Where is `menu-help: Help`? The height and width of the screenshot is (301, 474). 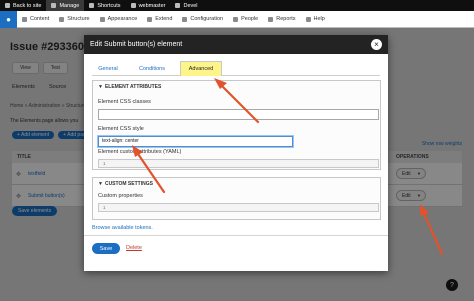 menu-help: Help is located at coordinates (315, 19).